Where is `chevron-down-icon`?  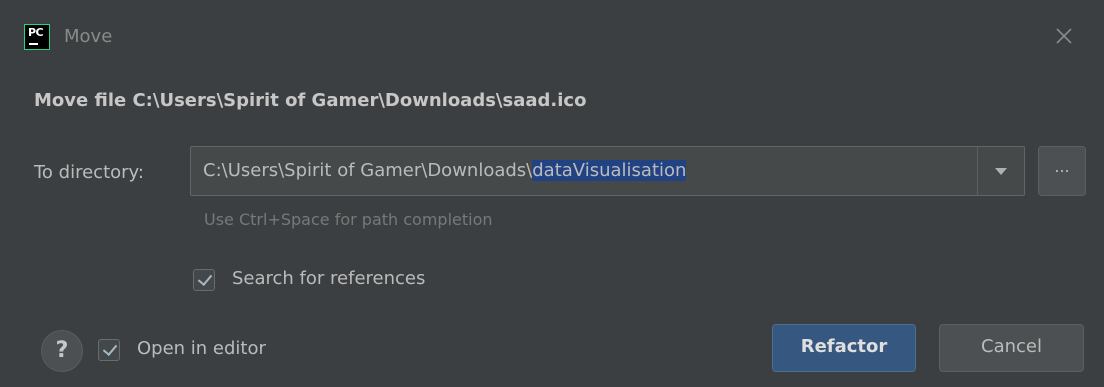 chevron-down-icon is located at coordinates (1001, 171).